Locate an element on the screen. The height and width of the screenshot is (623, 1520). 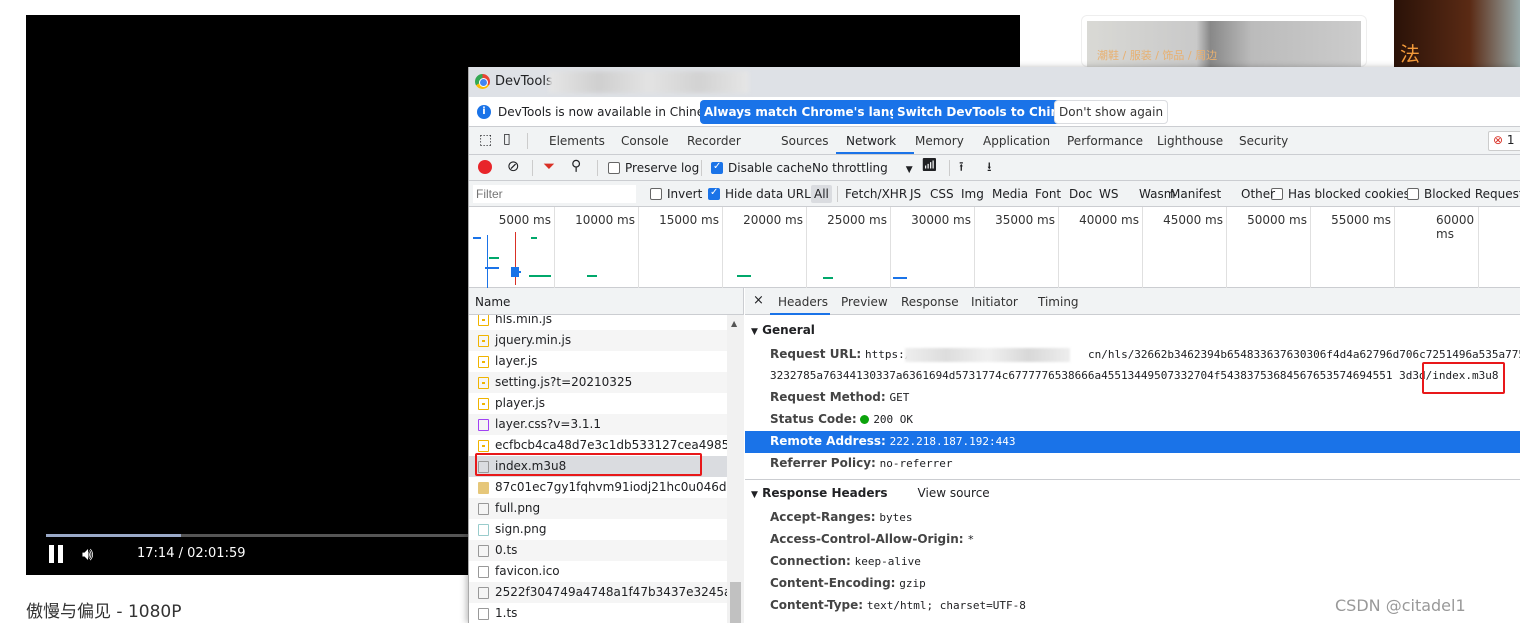
throttling-select: No throttling ▼ is located at coordinates (862, 168).